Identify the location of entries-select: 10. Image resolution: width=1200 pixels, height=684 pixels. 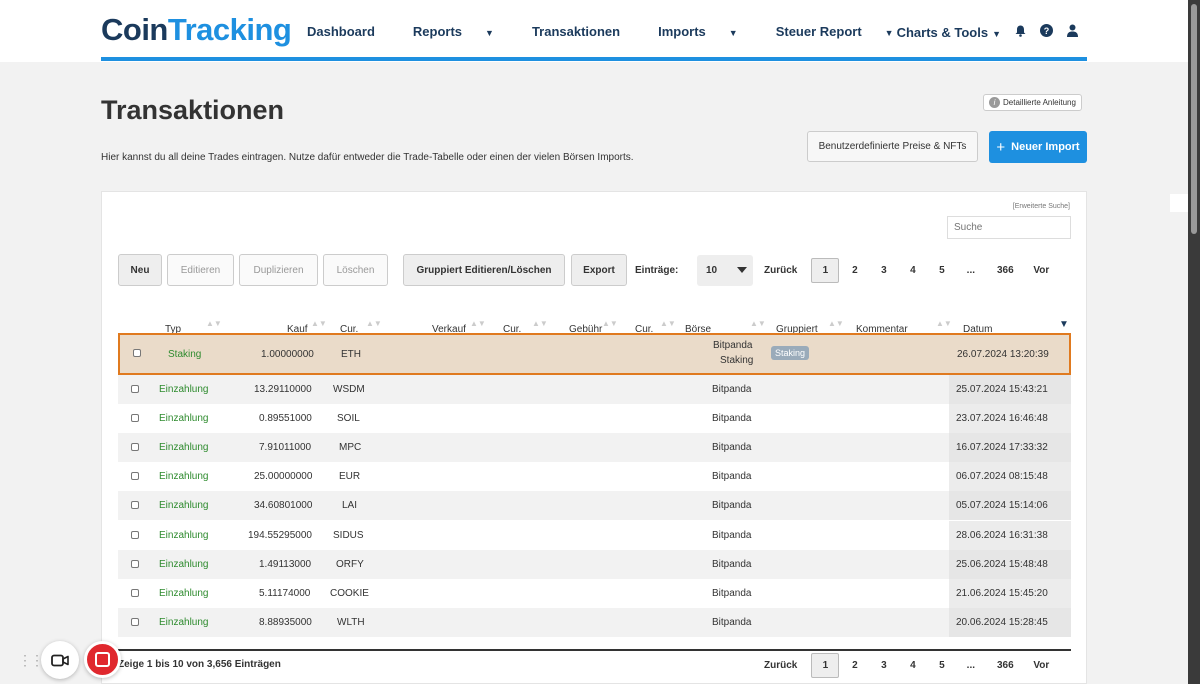
(725, 270).